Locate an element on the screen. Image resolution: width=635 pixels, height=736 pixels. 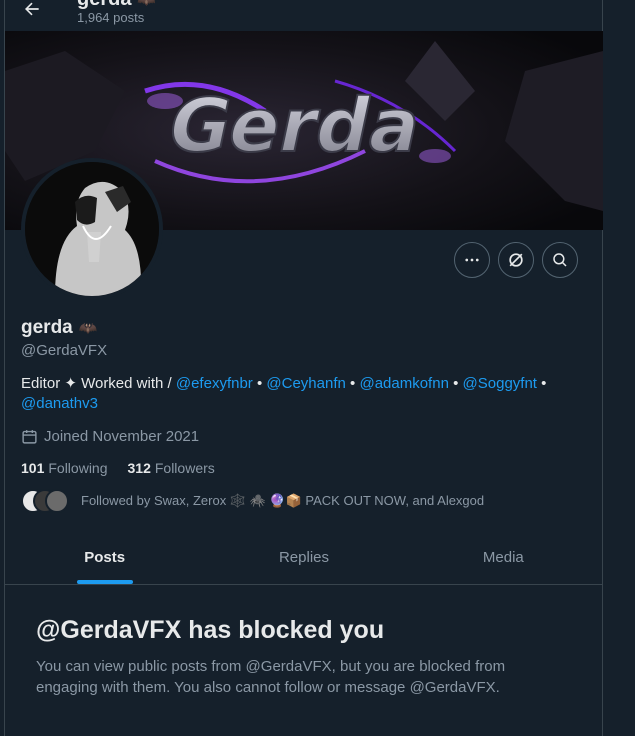
header-name-emoji: 🦇 is located at coordinates (146, 4).